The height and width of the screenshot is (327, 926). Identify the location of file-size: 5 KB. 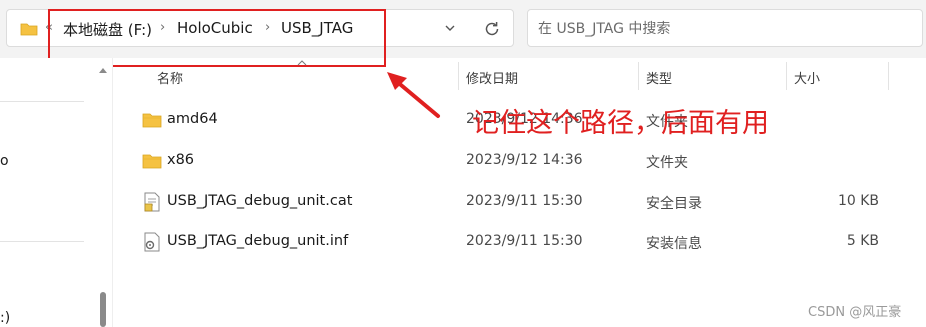
(862, 241).